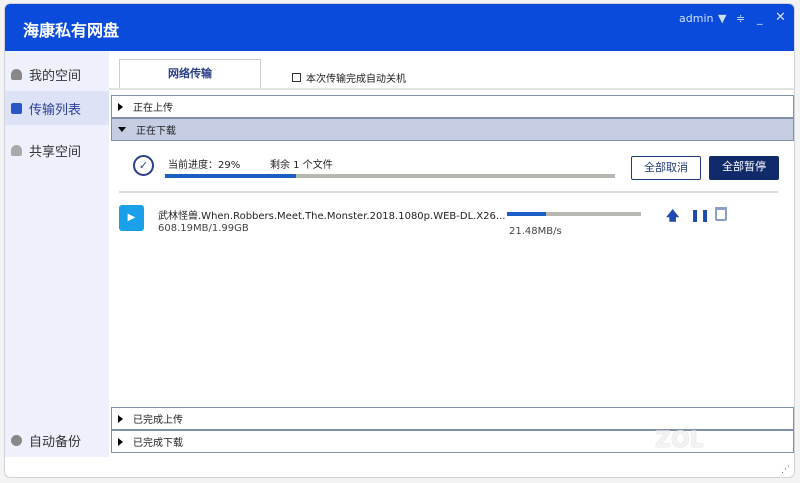  I want to click on sidebar-item-label: 自动备份, so click(55, 442).